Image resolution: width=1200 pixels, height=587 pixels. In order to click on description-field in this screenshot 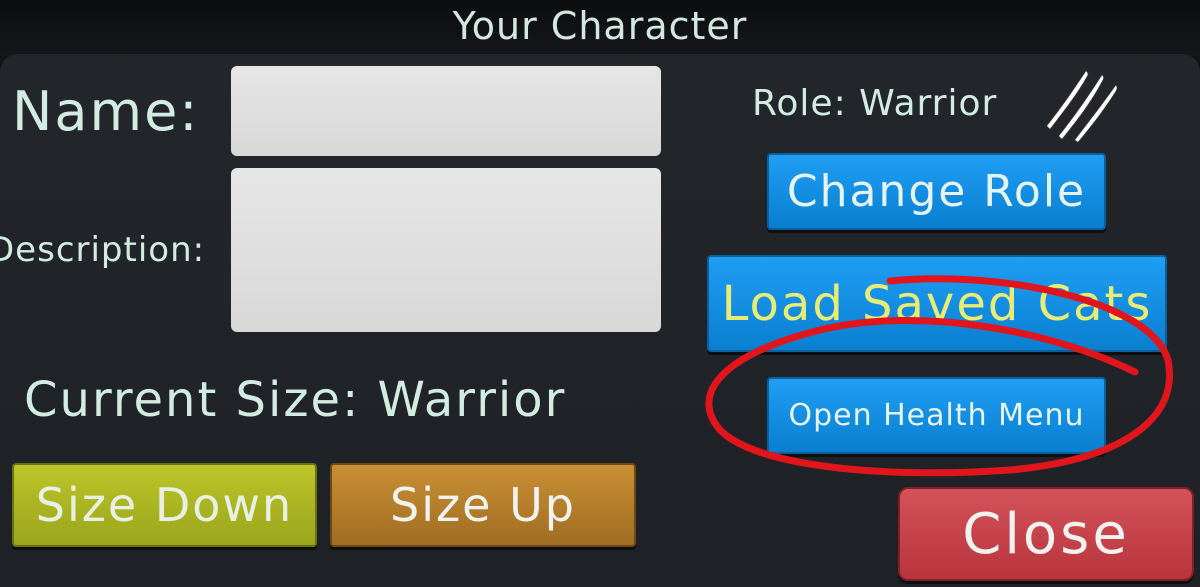, I will do `click(446, 250)`.